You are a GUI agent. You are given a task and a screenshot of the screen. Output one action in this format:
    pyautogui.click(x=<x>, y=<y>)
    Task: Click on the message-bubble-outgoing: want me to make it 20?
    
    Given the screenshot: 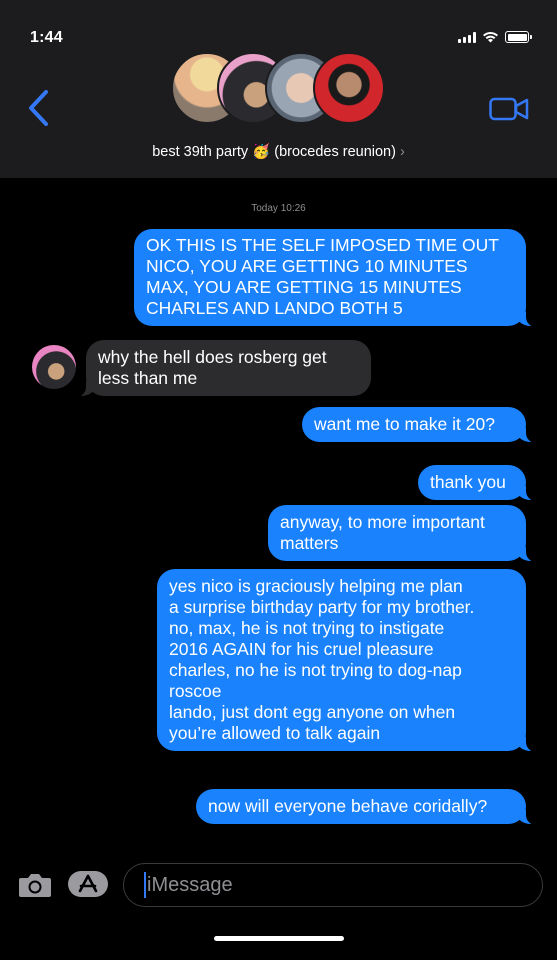 What is the action you would take?
    pyautogui.click(x=419, y=425)
    